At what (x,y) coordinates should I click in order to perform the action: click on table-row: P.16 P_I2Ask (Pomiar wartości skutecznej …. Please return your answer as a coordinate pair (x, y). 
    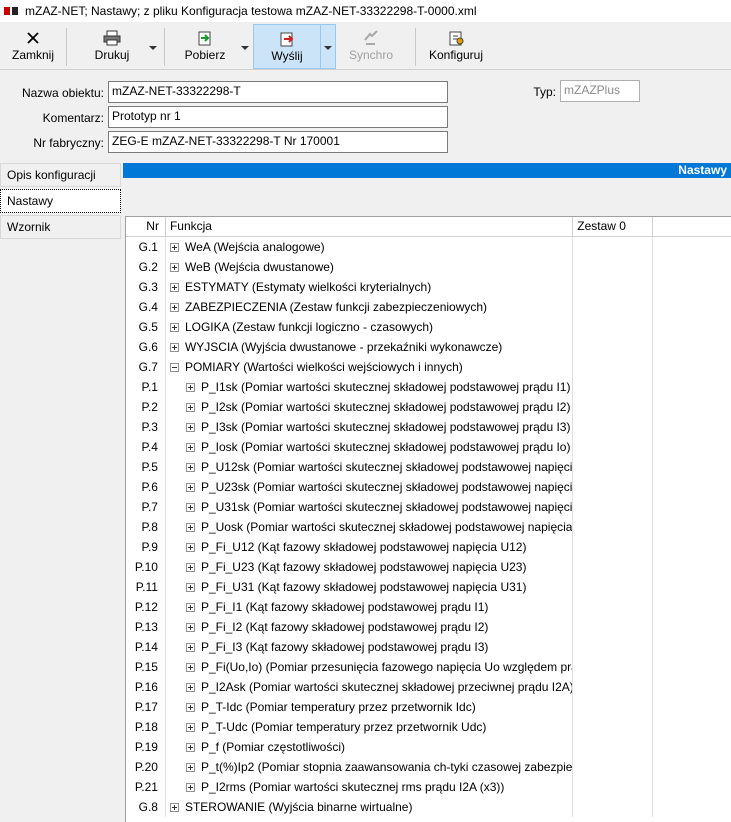
    Looking at the image, I should click on (428, 687).